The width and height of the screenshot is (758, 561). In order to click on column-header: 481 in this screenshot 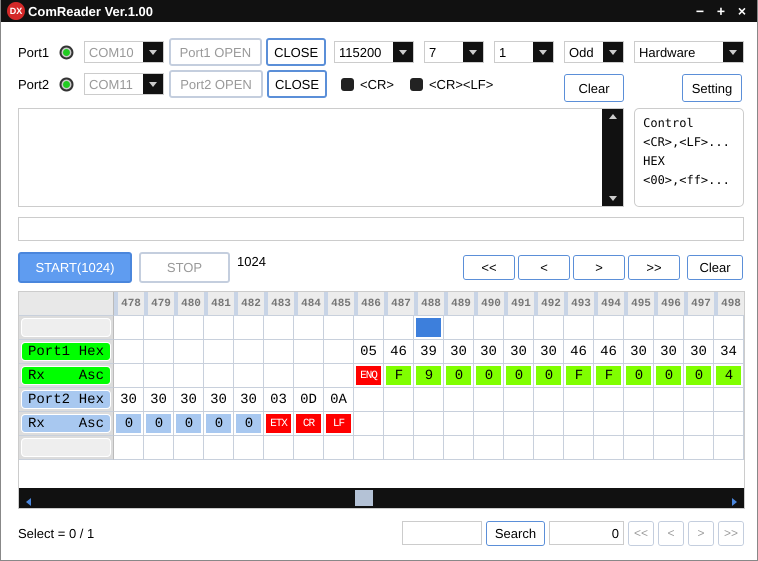, I will do `click(219, 304)`.